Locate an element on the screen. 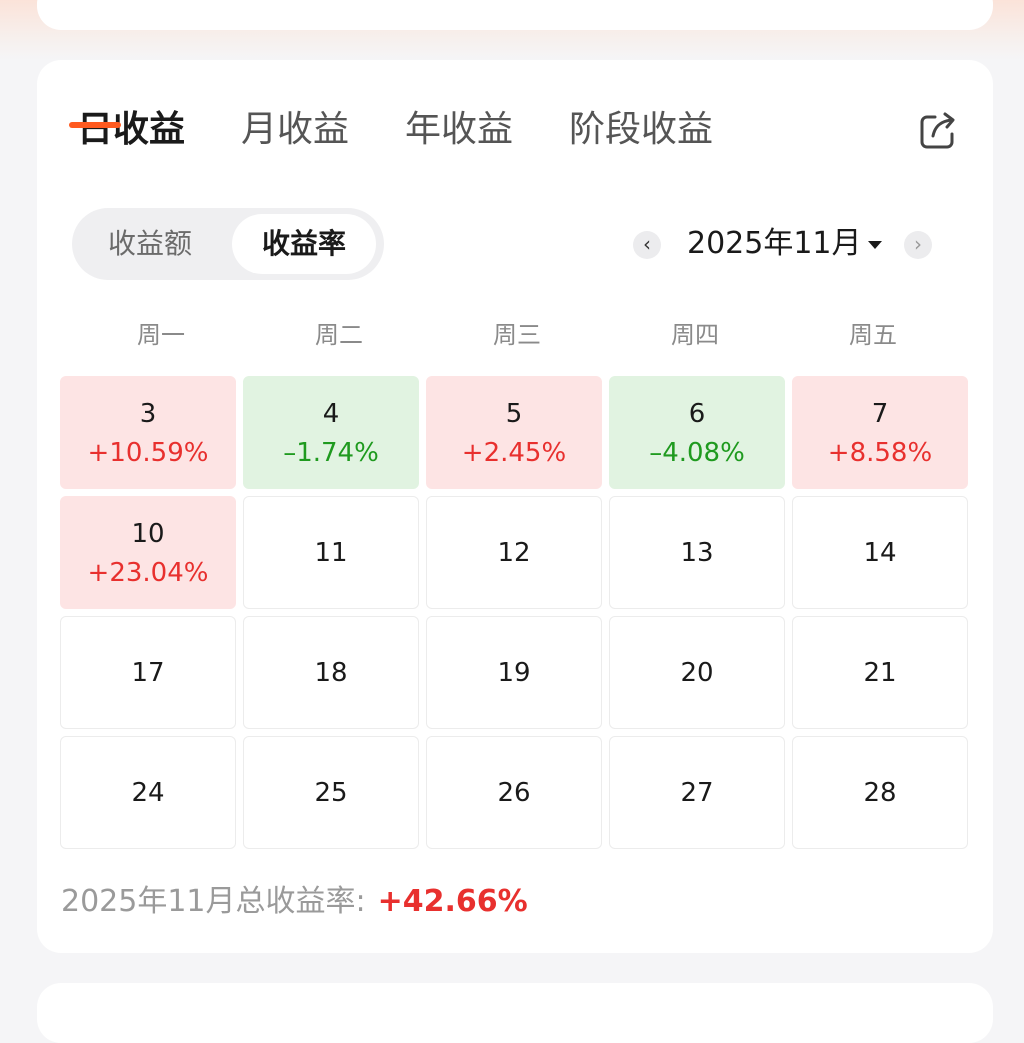 The height and width of the screenshot is (1043, 1024). monthly-summary: 2025年11月总收益率: +42.66% is located at coordinates (294, 902).